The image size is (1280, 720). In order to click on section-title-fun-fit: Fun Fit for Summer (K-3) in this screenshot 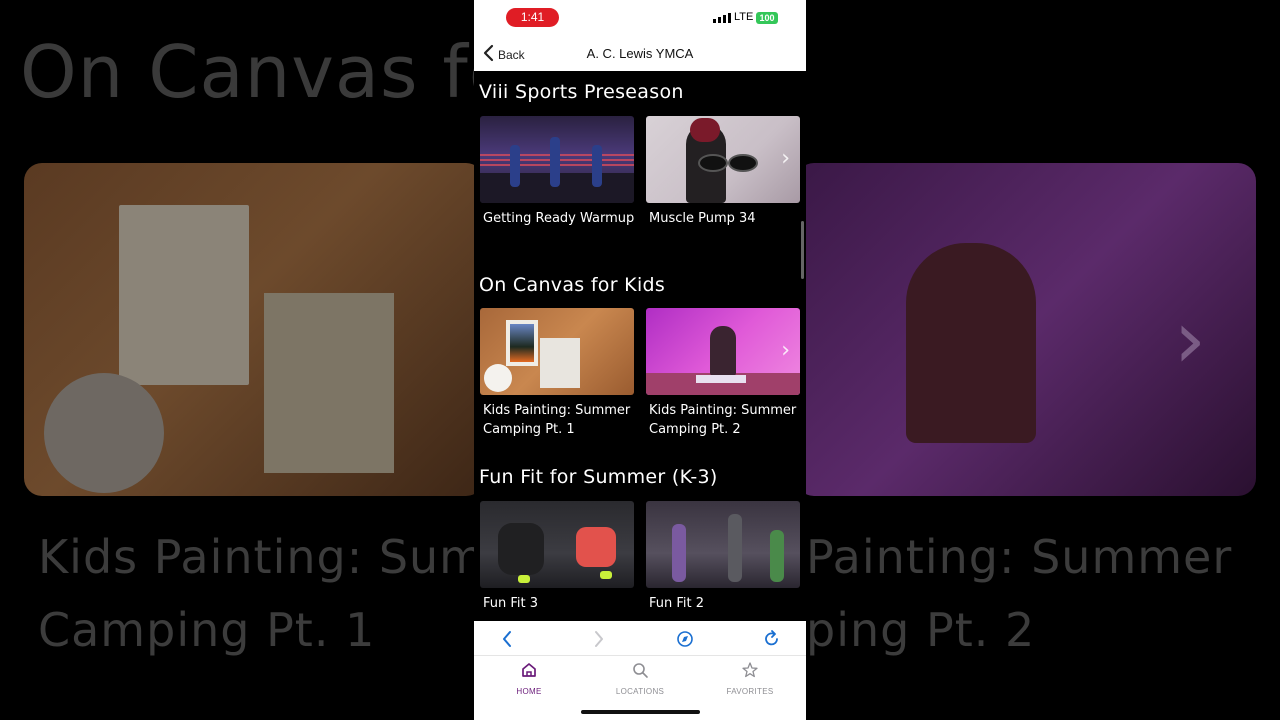, I will do `click(598, 477)`.